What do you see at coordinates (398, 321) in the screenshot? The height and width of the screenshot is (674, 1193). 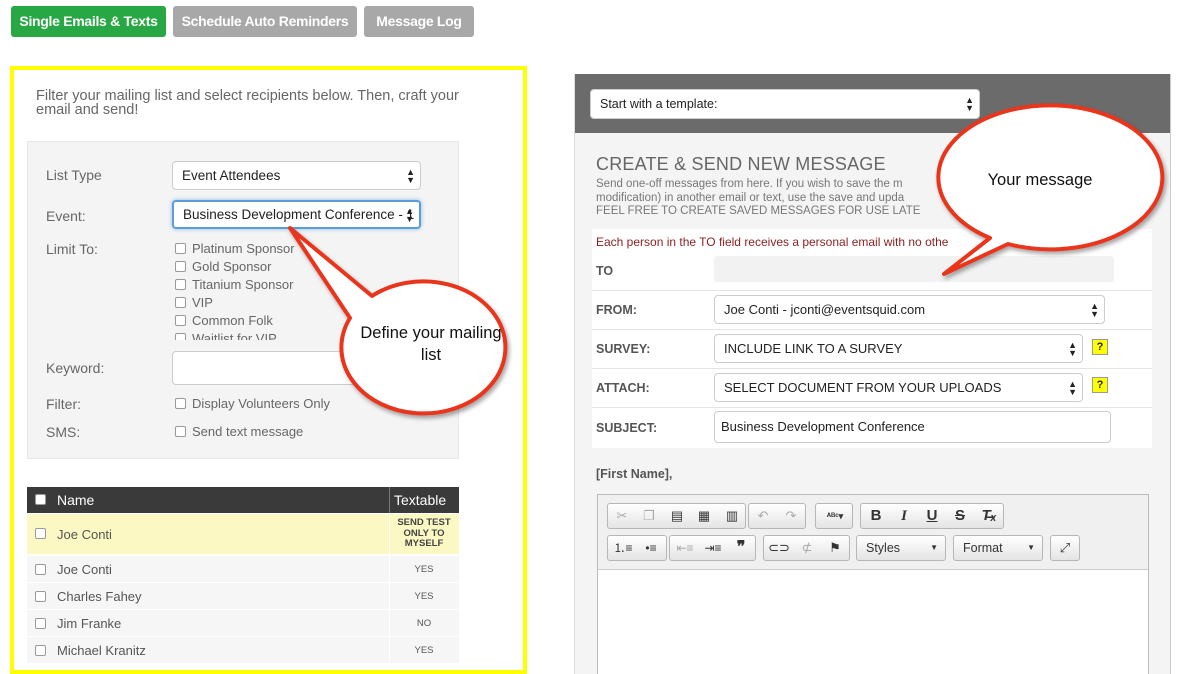 I see `mailing-list-callout-bubble` at bounding box center [398, 321].